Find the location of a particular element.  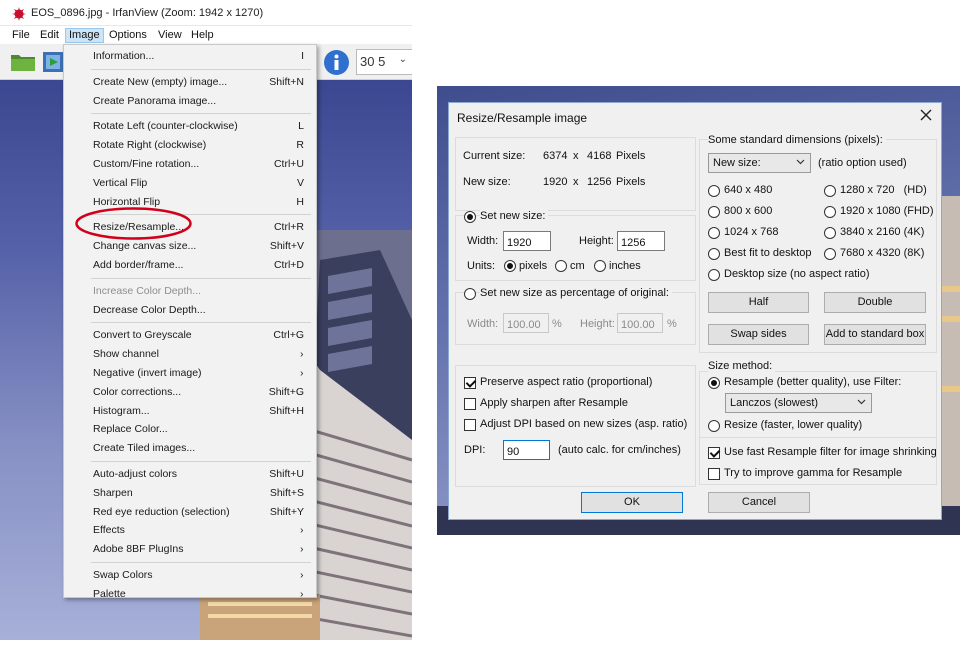

cancel-button: Cancel is located at coordinates (759, 502).